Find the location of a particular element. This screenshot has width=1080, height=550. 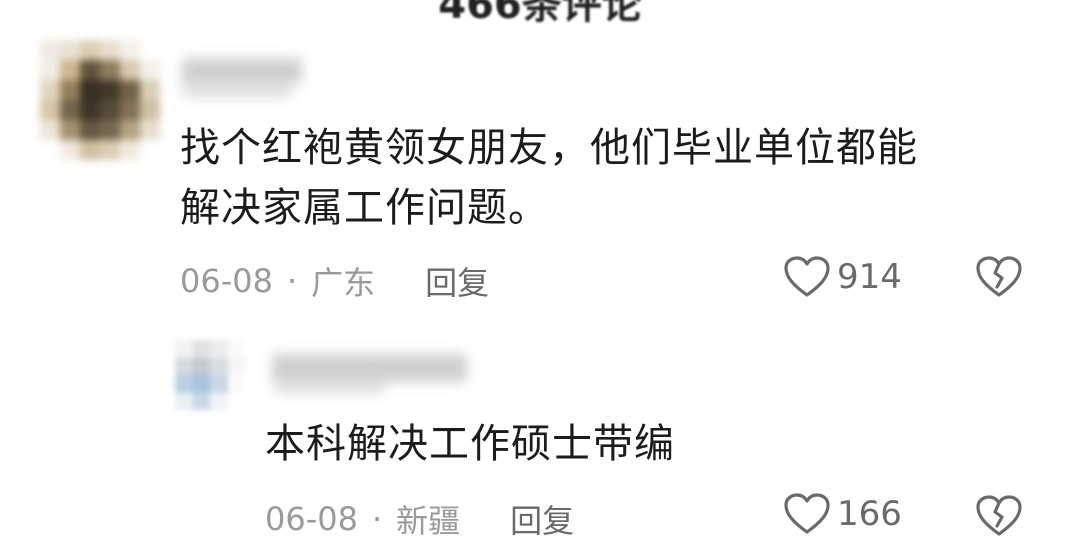

comment-text-line: 解决家属工作问题。 is located at coordinates (364, 208).